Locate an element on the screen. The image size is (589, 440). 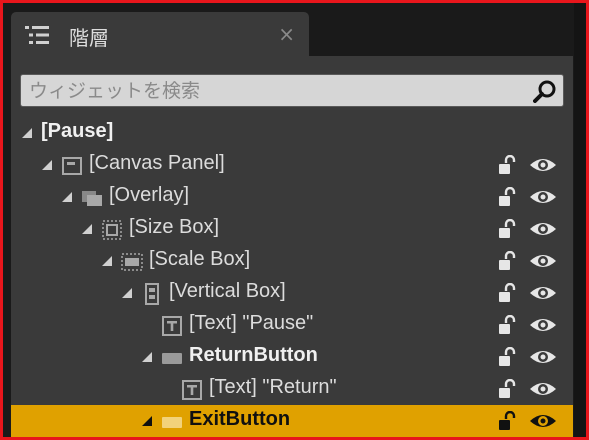
tree-row: [Scale Box] is located at coordinates (292, 261).